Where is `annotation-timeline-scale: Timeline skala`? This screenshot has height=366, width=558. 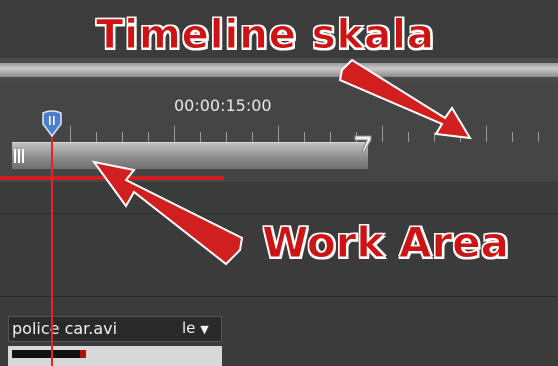 annotation-timeline-scale: Timeline skala is located at coordinates (265, 35).